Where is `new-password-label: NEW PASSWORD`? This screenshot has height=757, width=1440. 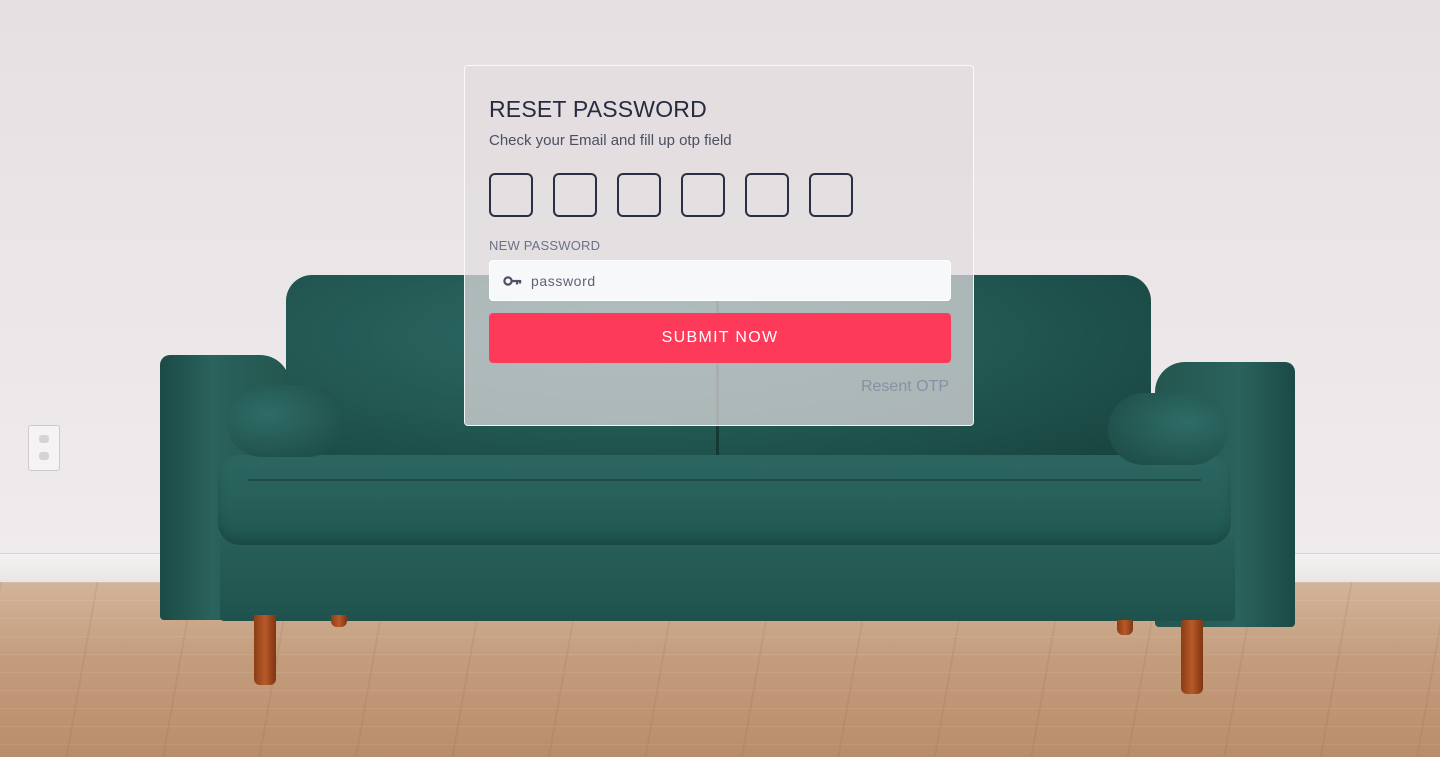
new-password-label: NEW PASSWORD is located at coordinates (545, 245).